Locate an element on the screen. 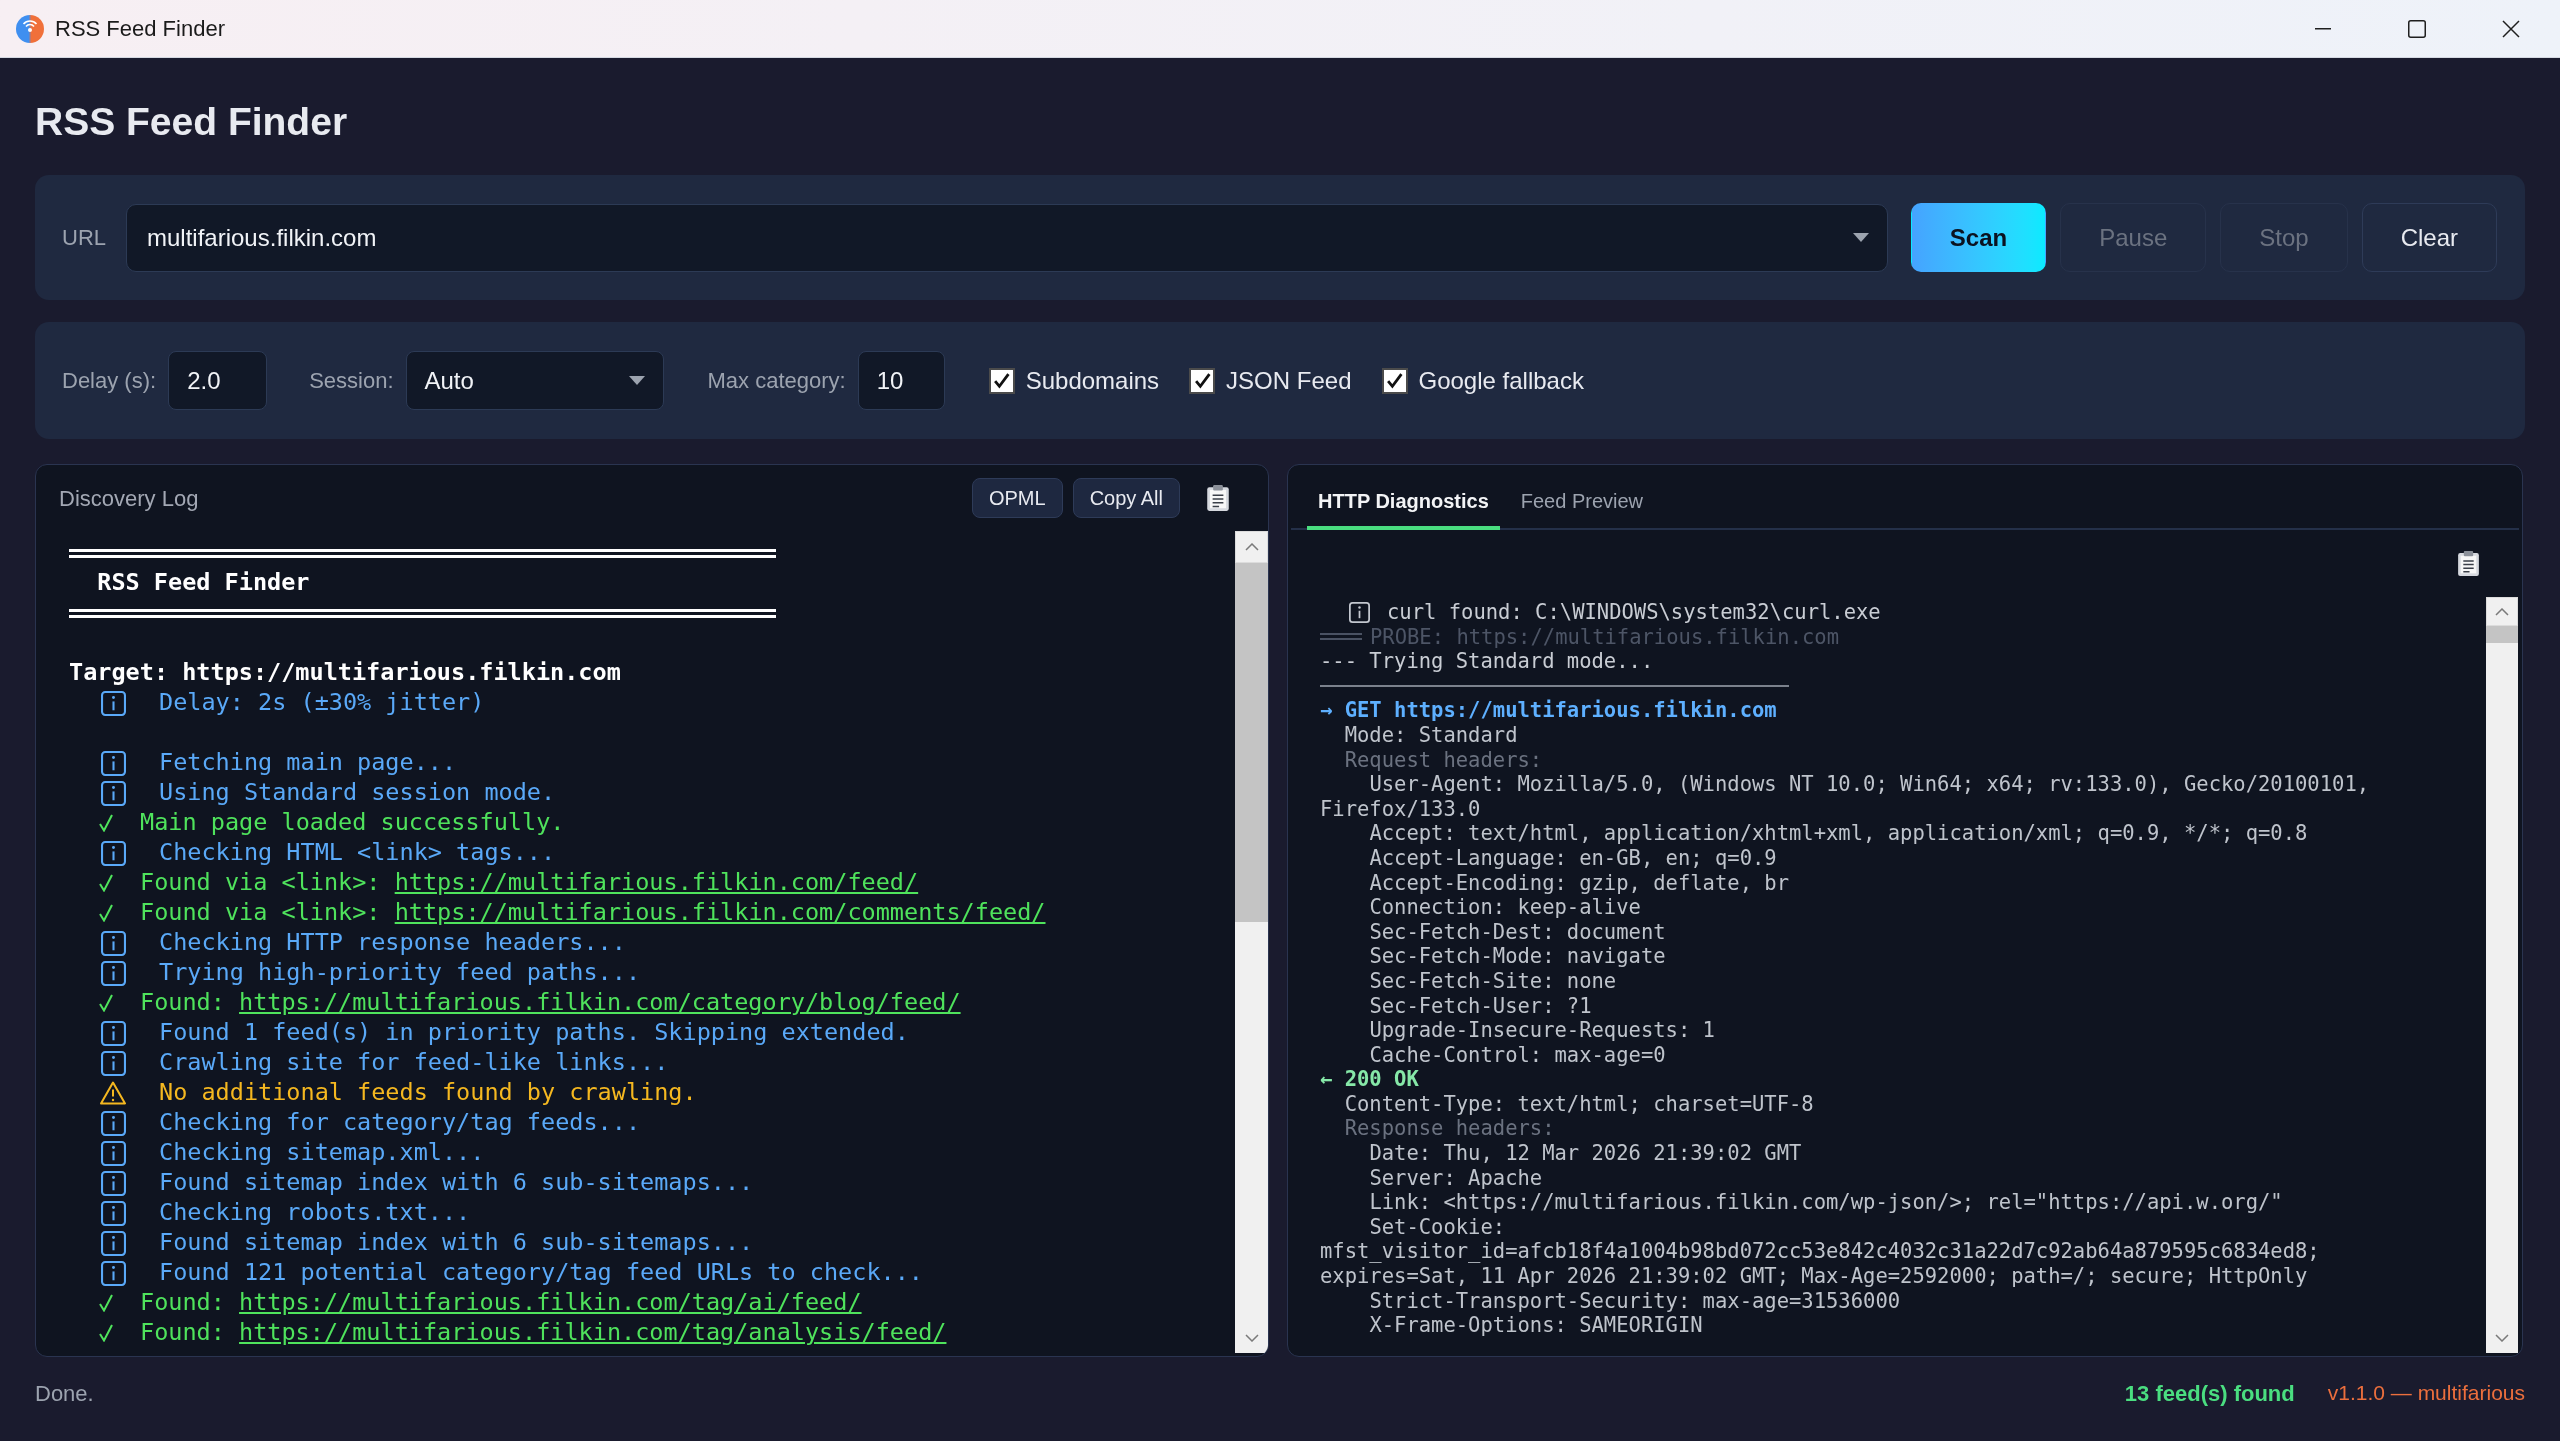 Image resolution: width=2560 pixels, height=1441 pixels. toolbar-button: Clear is located at coordinates (2429, 237).